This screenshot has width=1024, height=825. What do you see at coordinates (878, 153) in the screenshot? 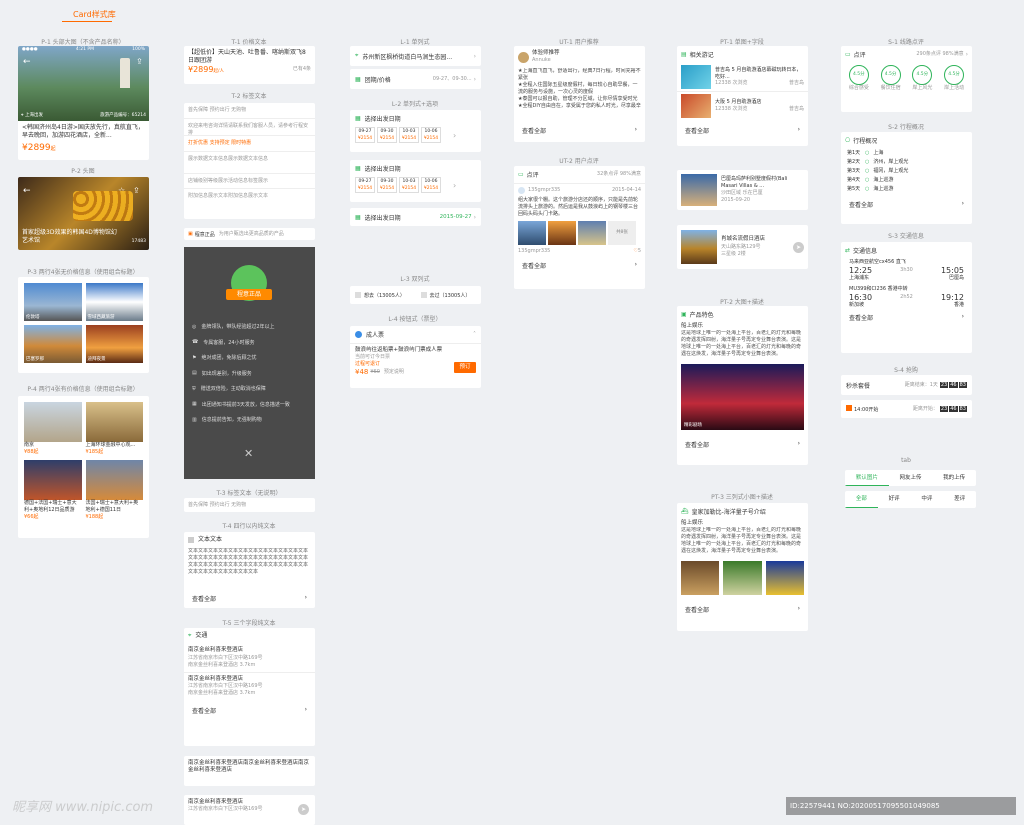
I see `s2-day-place: 上海` at bounding box center [878, 153].